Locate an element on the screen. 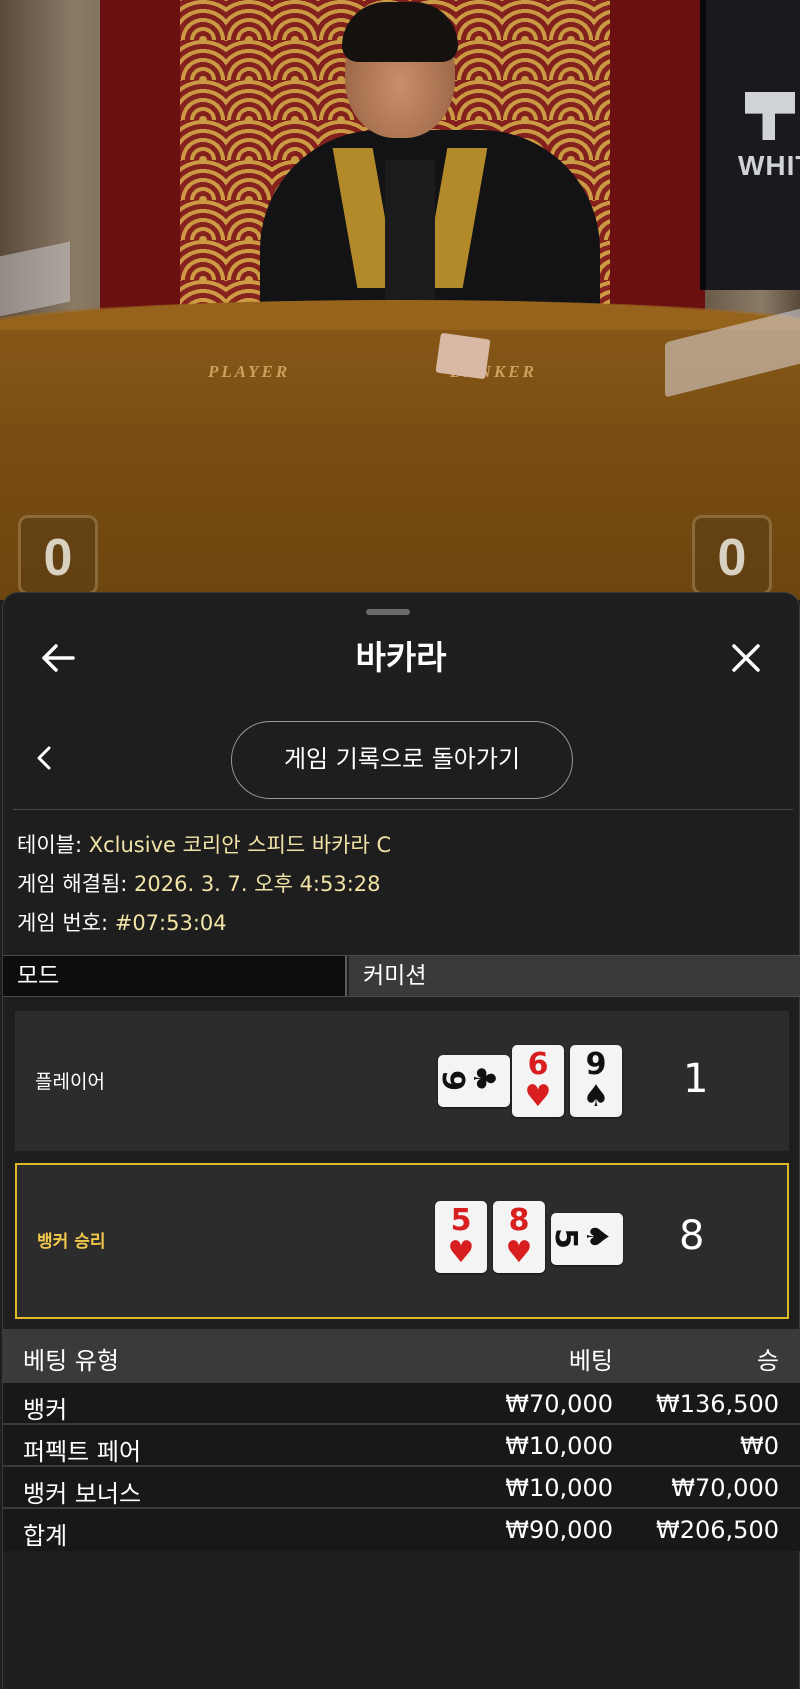  card-rank: 8 is located at coordinates (519, 1220).